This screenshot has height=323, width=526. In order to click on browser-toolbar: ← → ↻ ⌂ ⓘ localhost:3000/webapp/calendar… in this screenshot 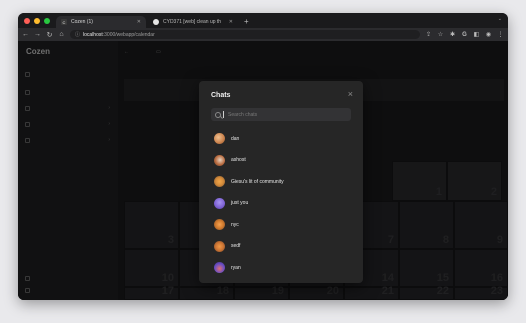, I will do `click(263, 34)`.